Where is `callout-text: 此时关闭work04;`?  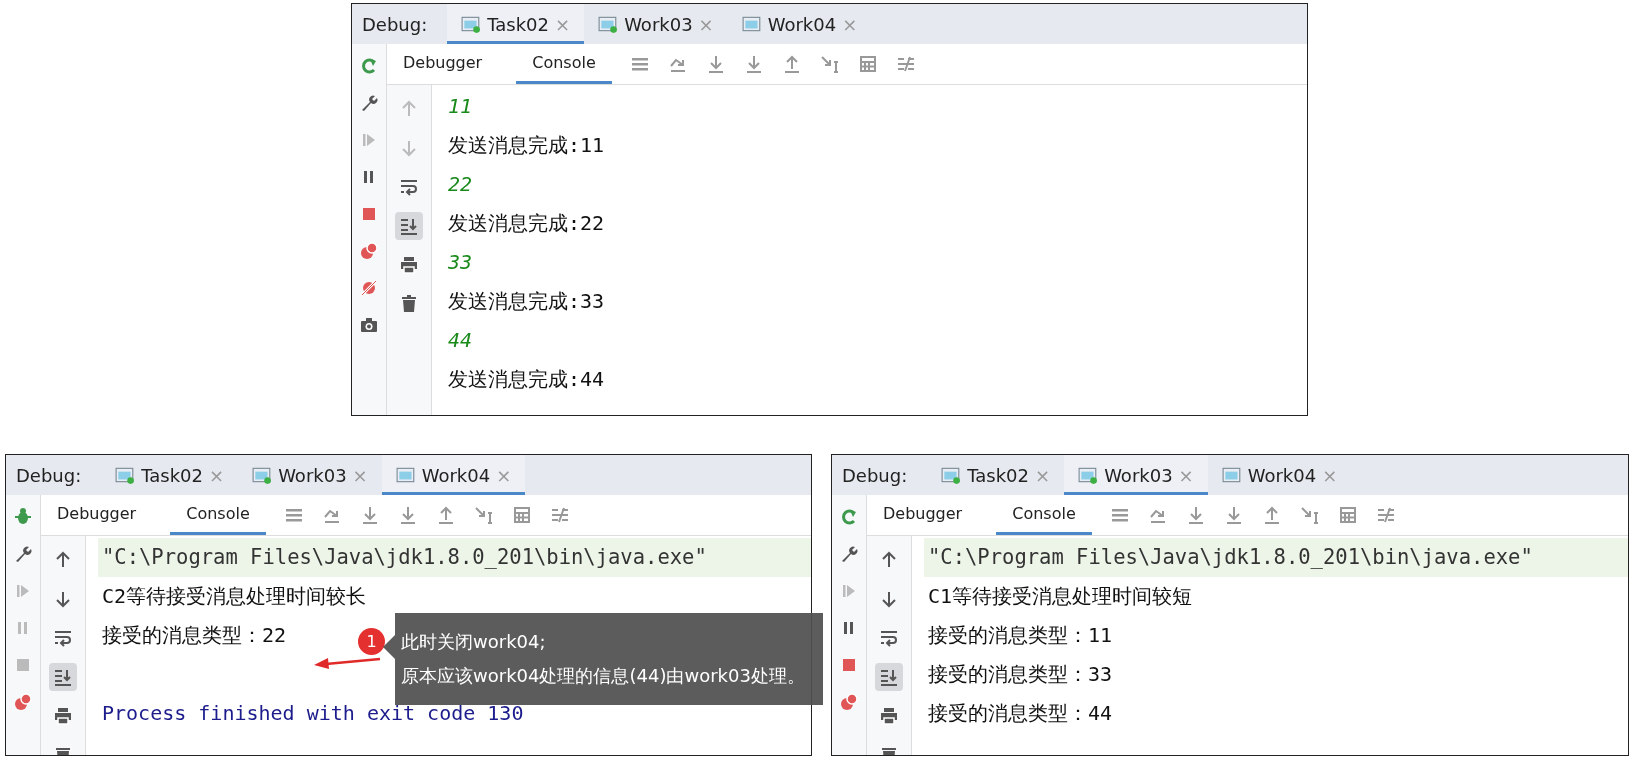 callout-text: 此时关闭work04; is located at coordinates (473, 642).